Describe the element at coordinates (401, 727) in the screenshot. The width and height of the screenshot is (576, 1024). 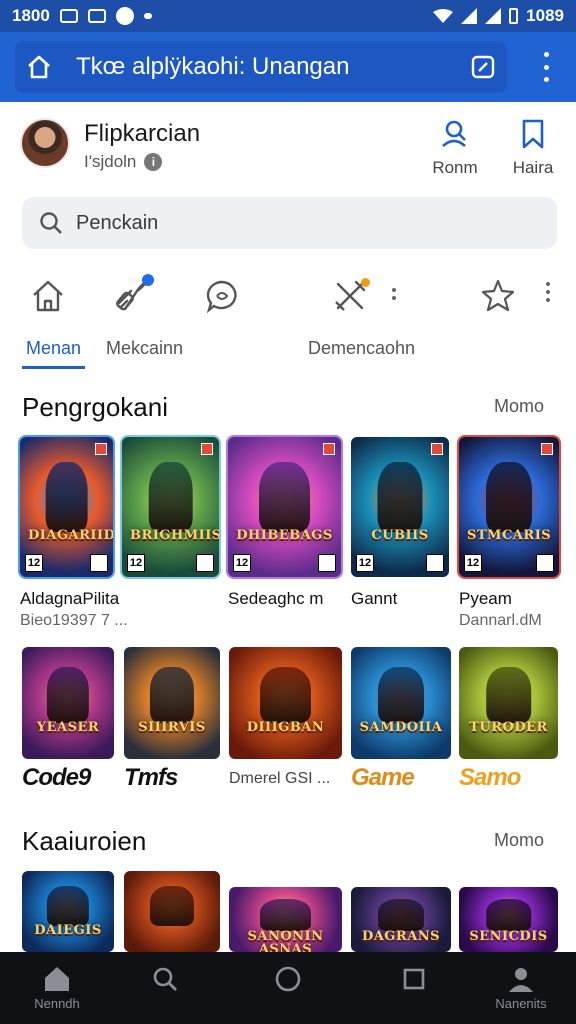
I see `game-cover-title: SAMDOIIA` at that location.